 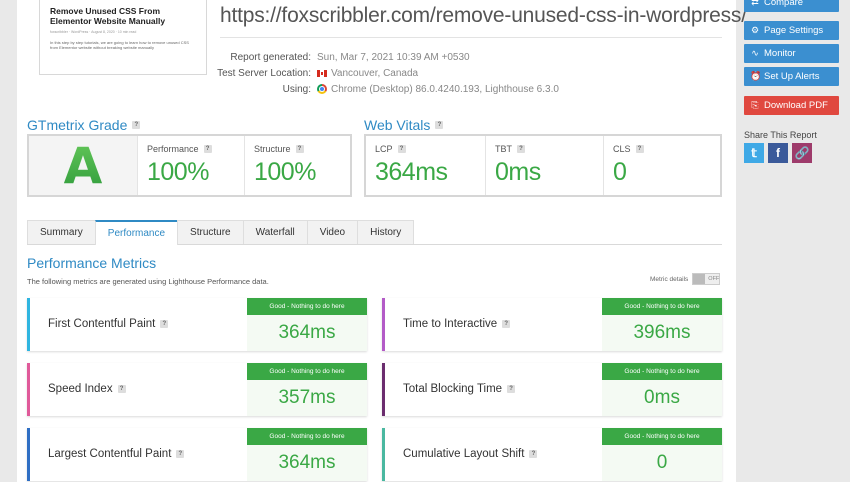 I want to click on metric-name: Largest Contentful Paint, so click(x=110, y=454).